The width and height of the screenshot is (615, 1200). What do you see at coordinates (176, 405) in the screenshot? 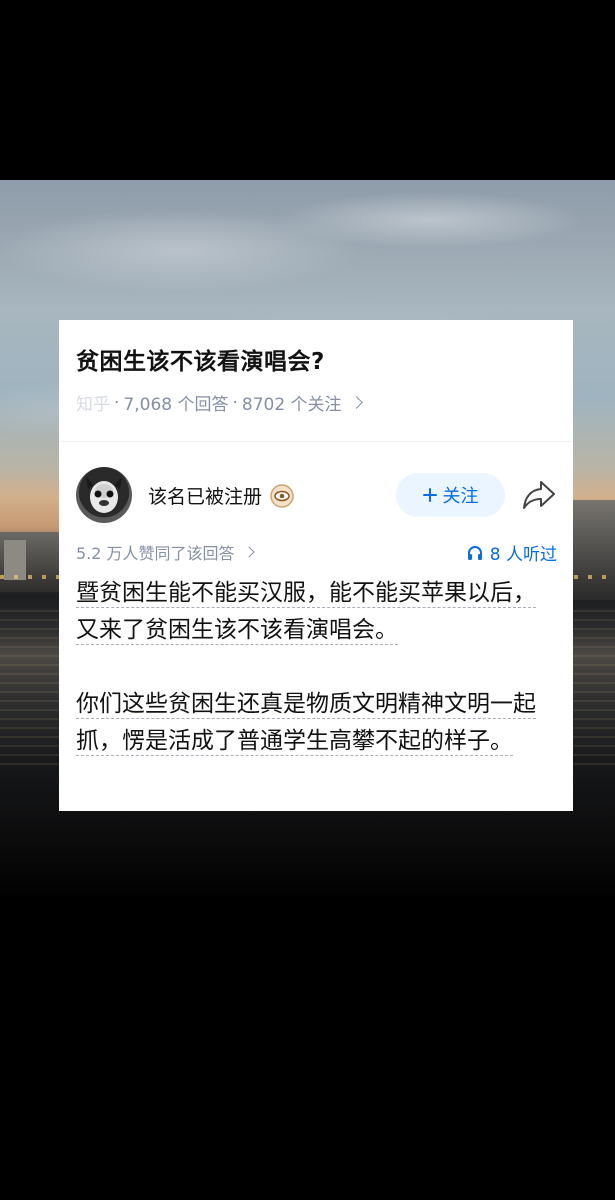
I see `answer-count: 7,068 个回答` at bounding box center [176, 405].